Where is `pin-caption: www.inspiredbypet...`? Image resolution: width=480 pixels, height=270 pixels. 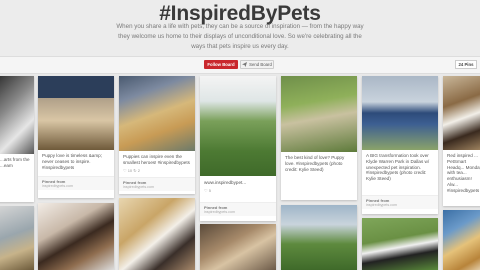 pin-caption: www.inspiredbypet... is located at coordinates (225, 182).